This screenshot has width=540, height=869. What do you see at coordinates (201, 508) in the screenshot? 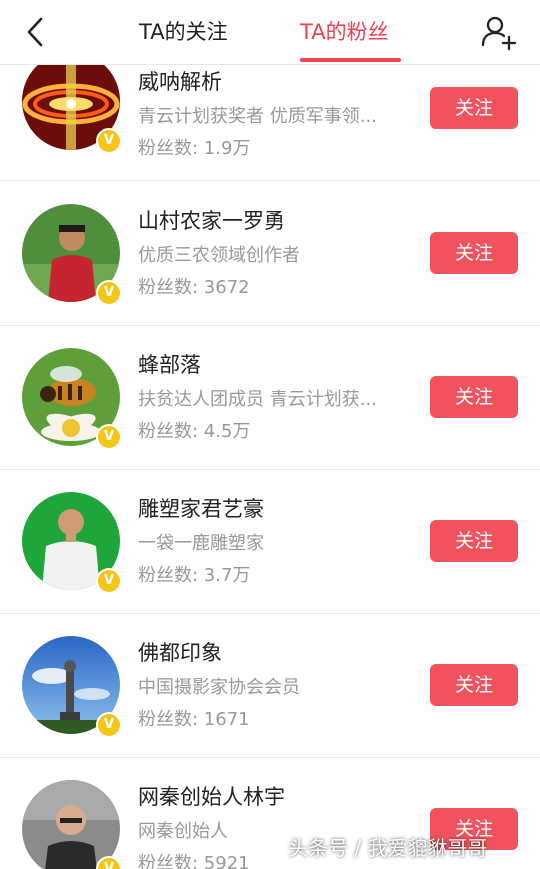
I see `fan-name: 雕塑家君艺豪` at bounding box center [201, 508].